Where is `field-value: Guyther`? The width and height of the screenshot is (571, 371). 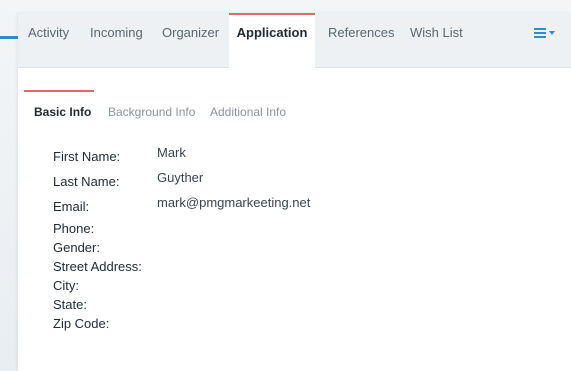
field-value: Guyther is located at coordinates (180, 177).